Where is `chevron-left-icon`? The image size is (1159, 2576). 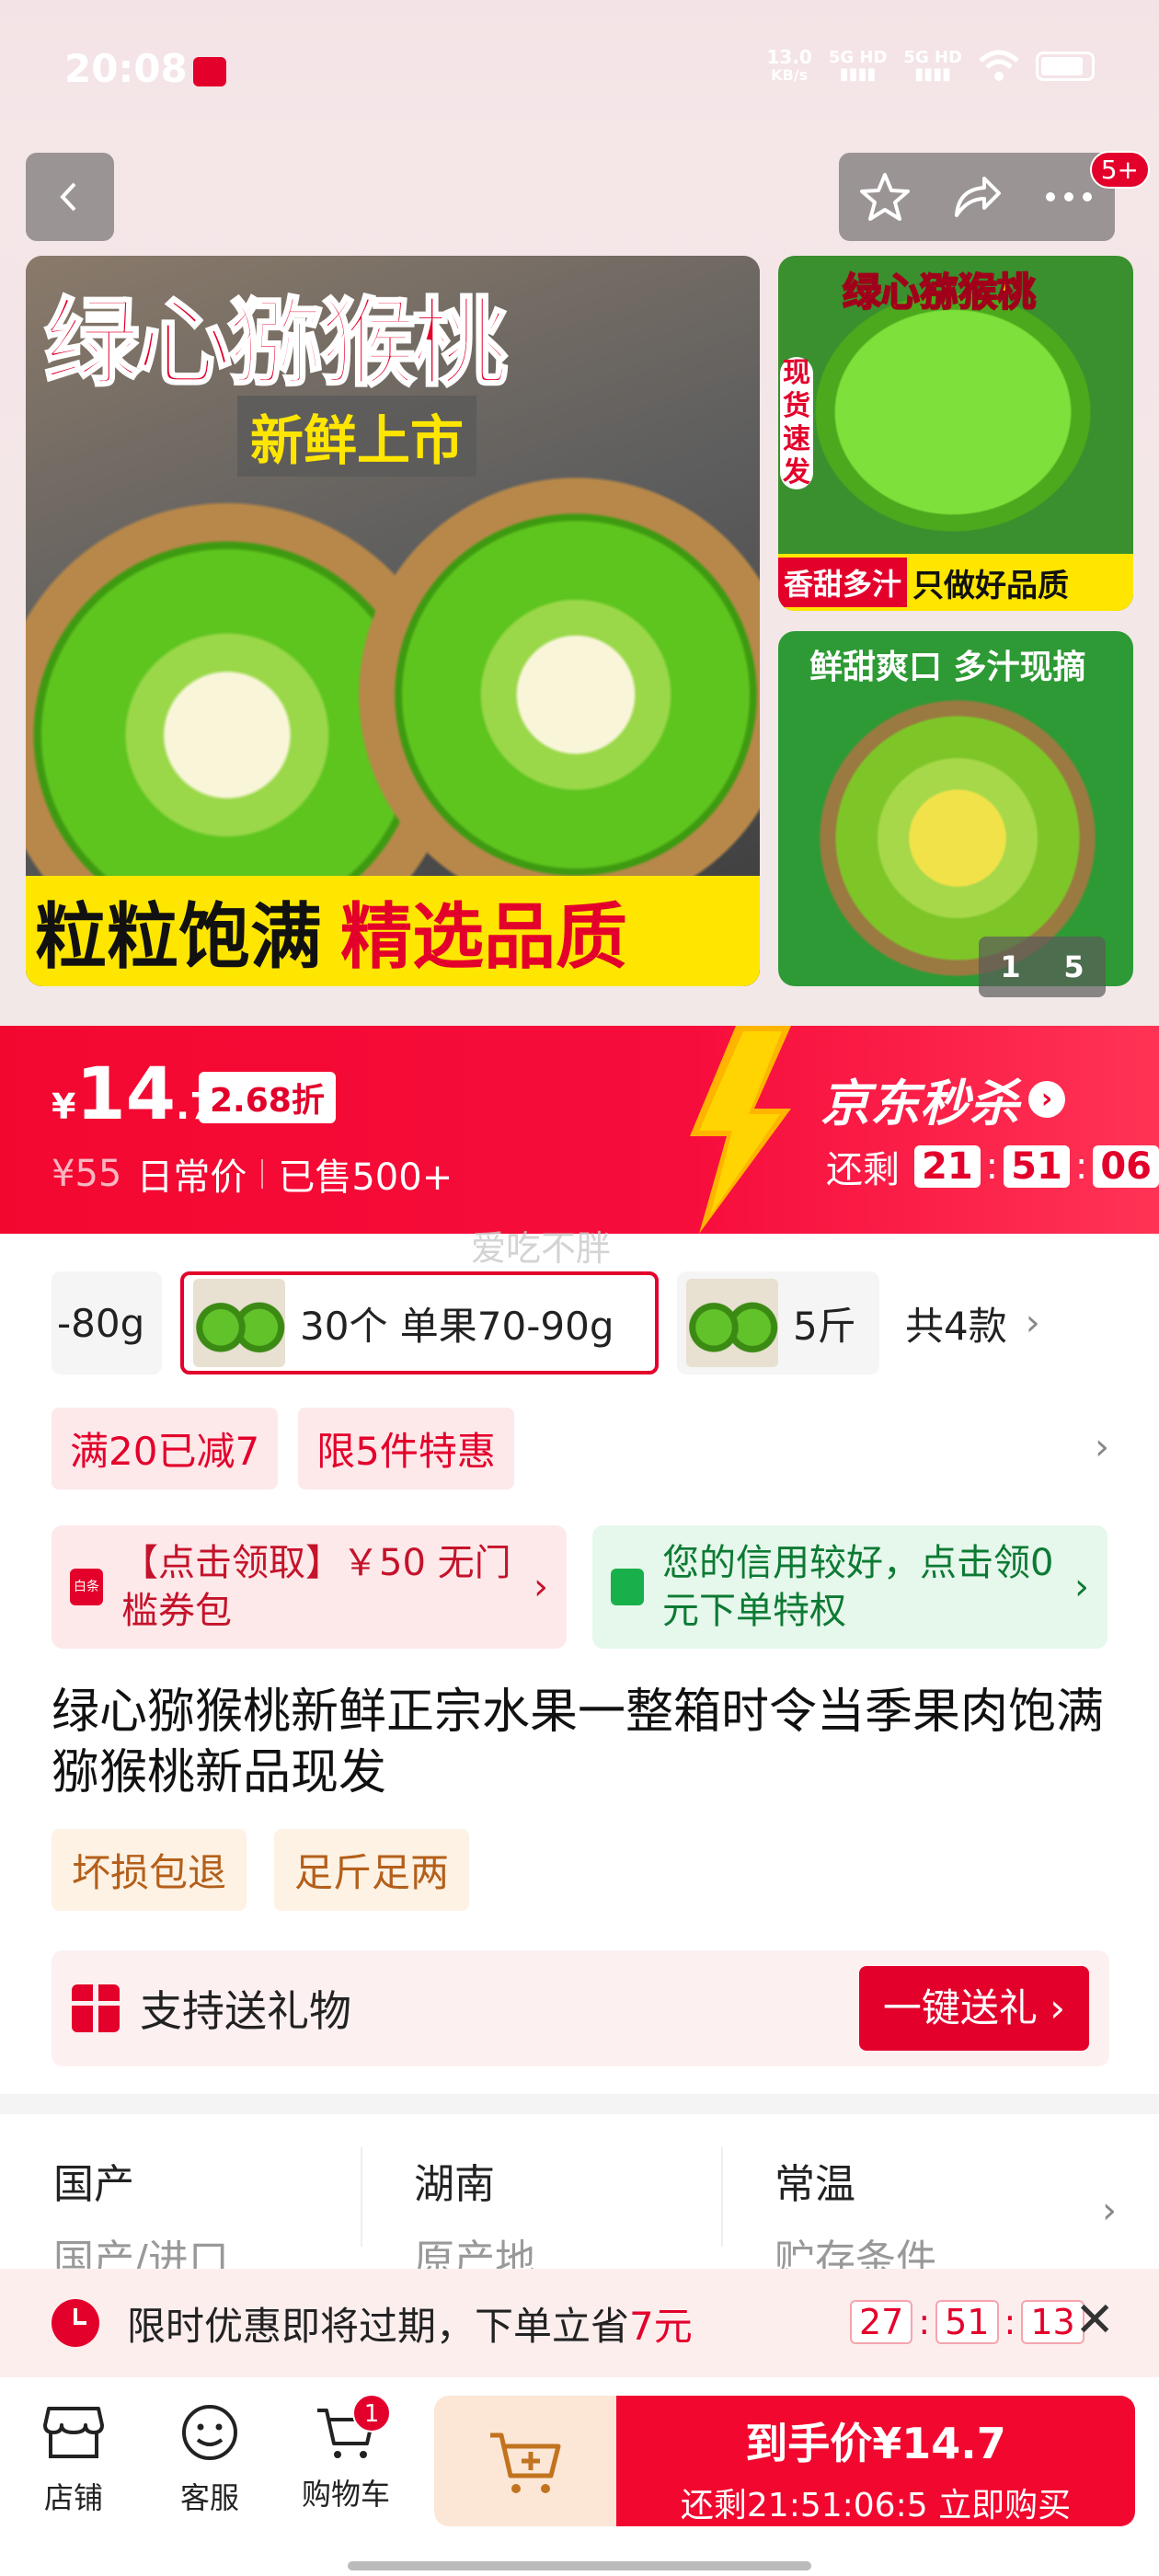 chevron-left-icon is located at coordinates (68, 197).